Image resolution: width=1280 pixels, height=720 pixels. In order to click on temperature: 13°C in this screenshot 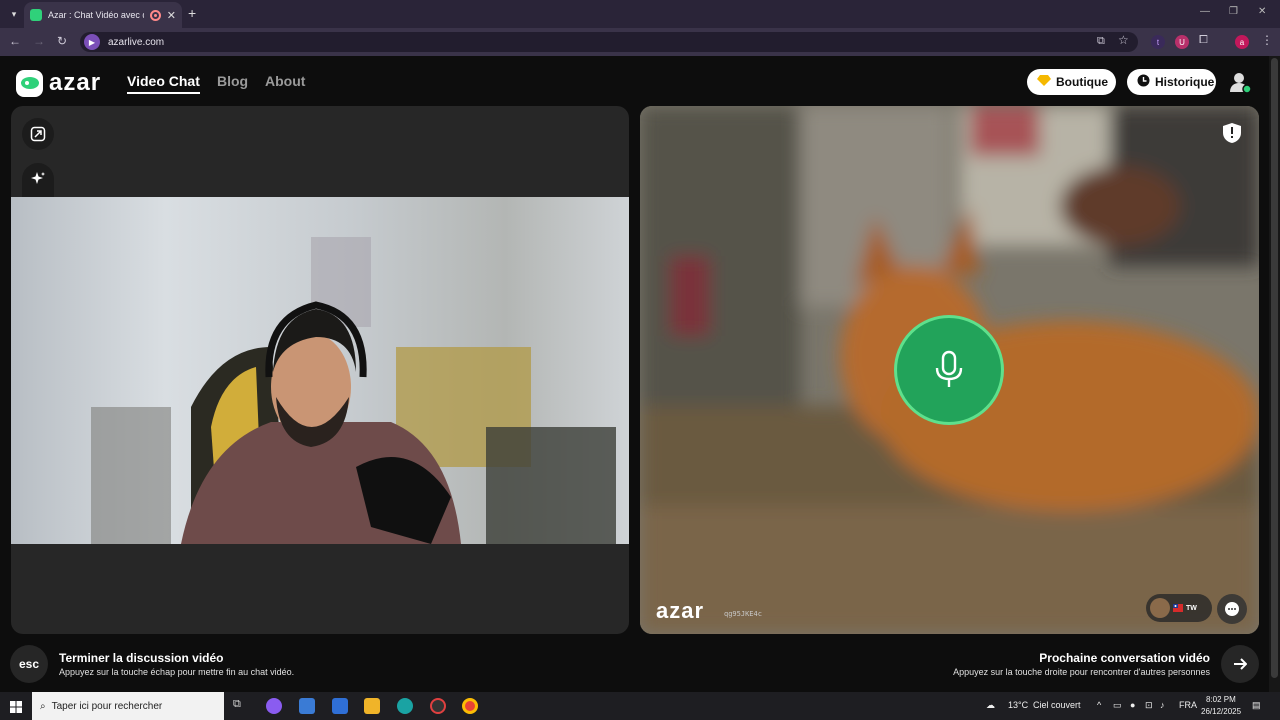, I will do `click(1018, 705)`.